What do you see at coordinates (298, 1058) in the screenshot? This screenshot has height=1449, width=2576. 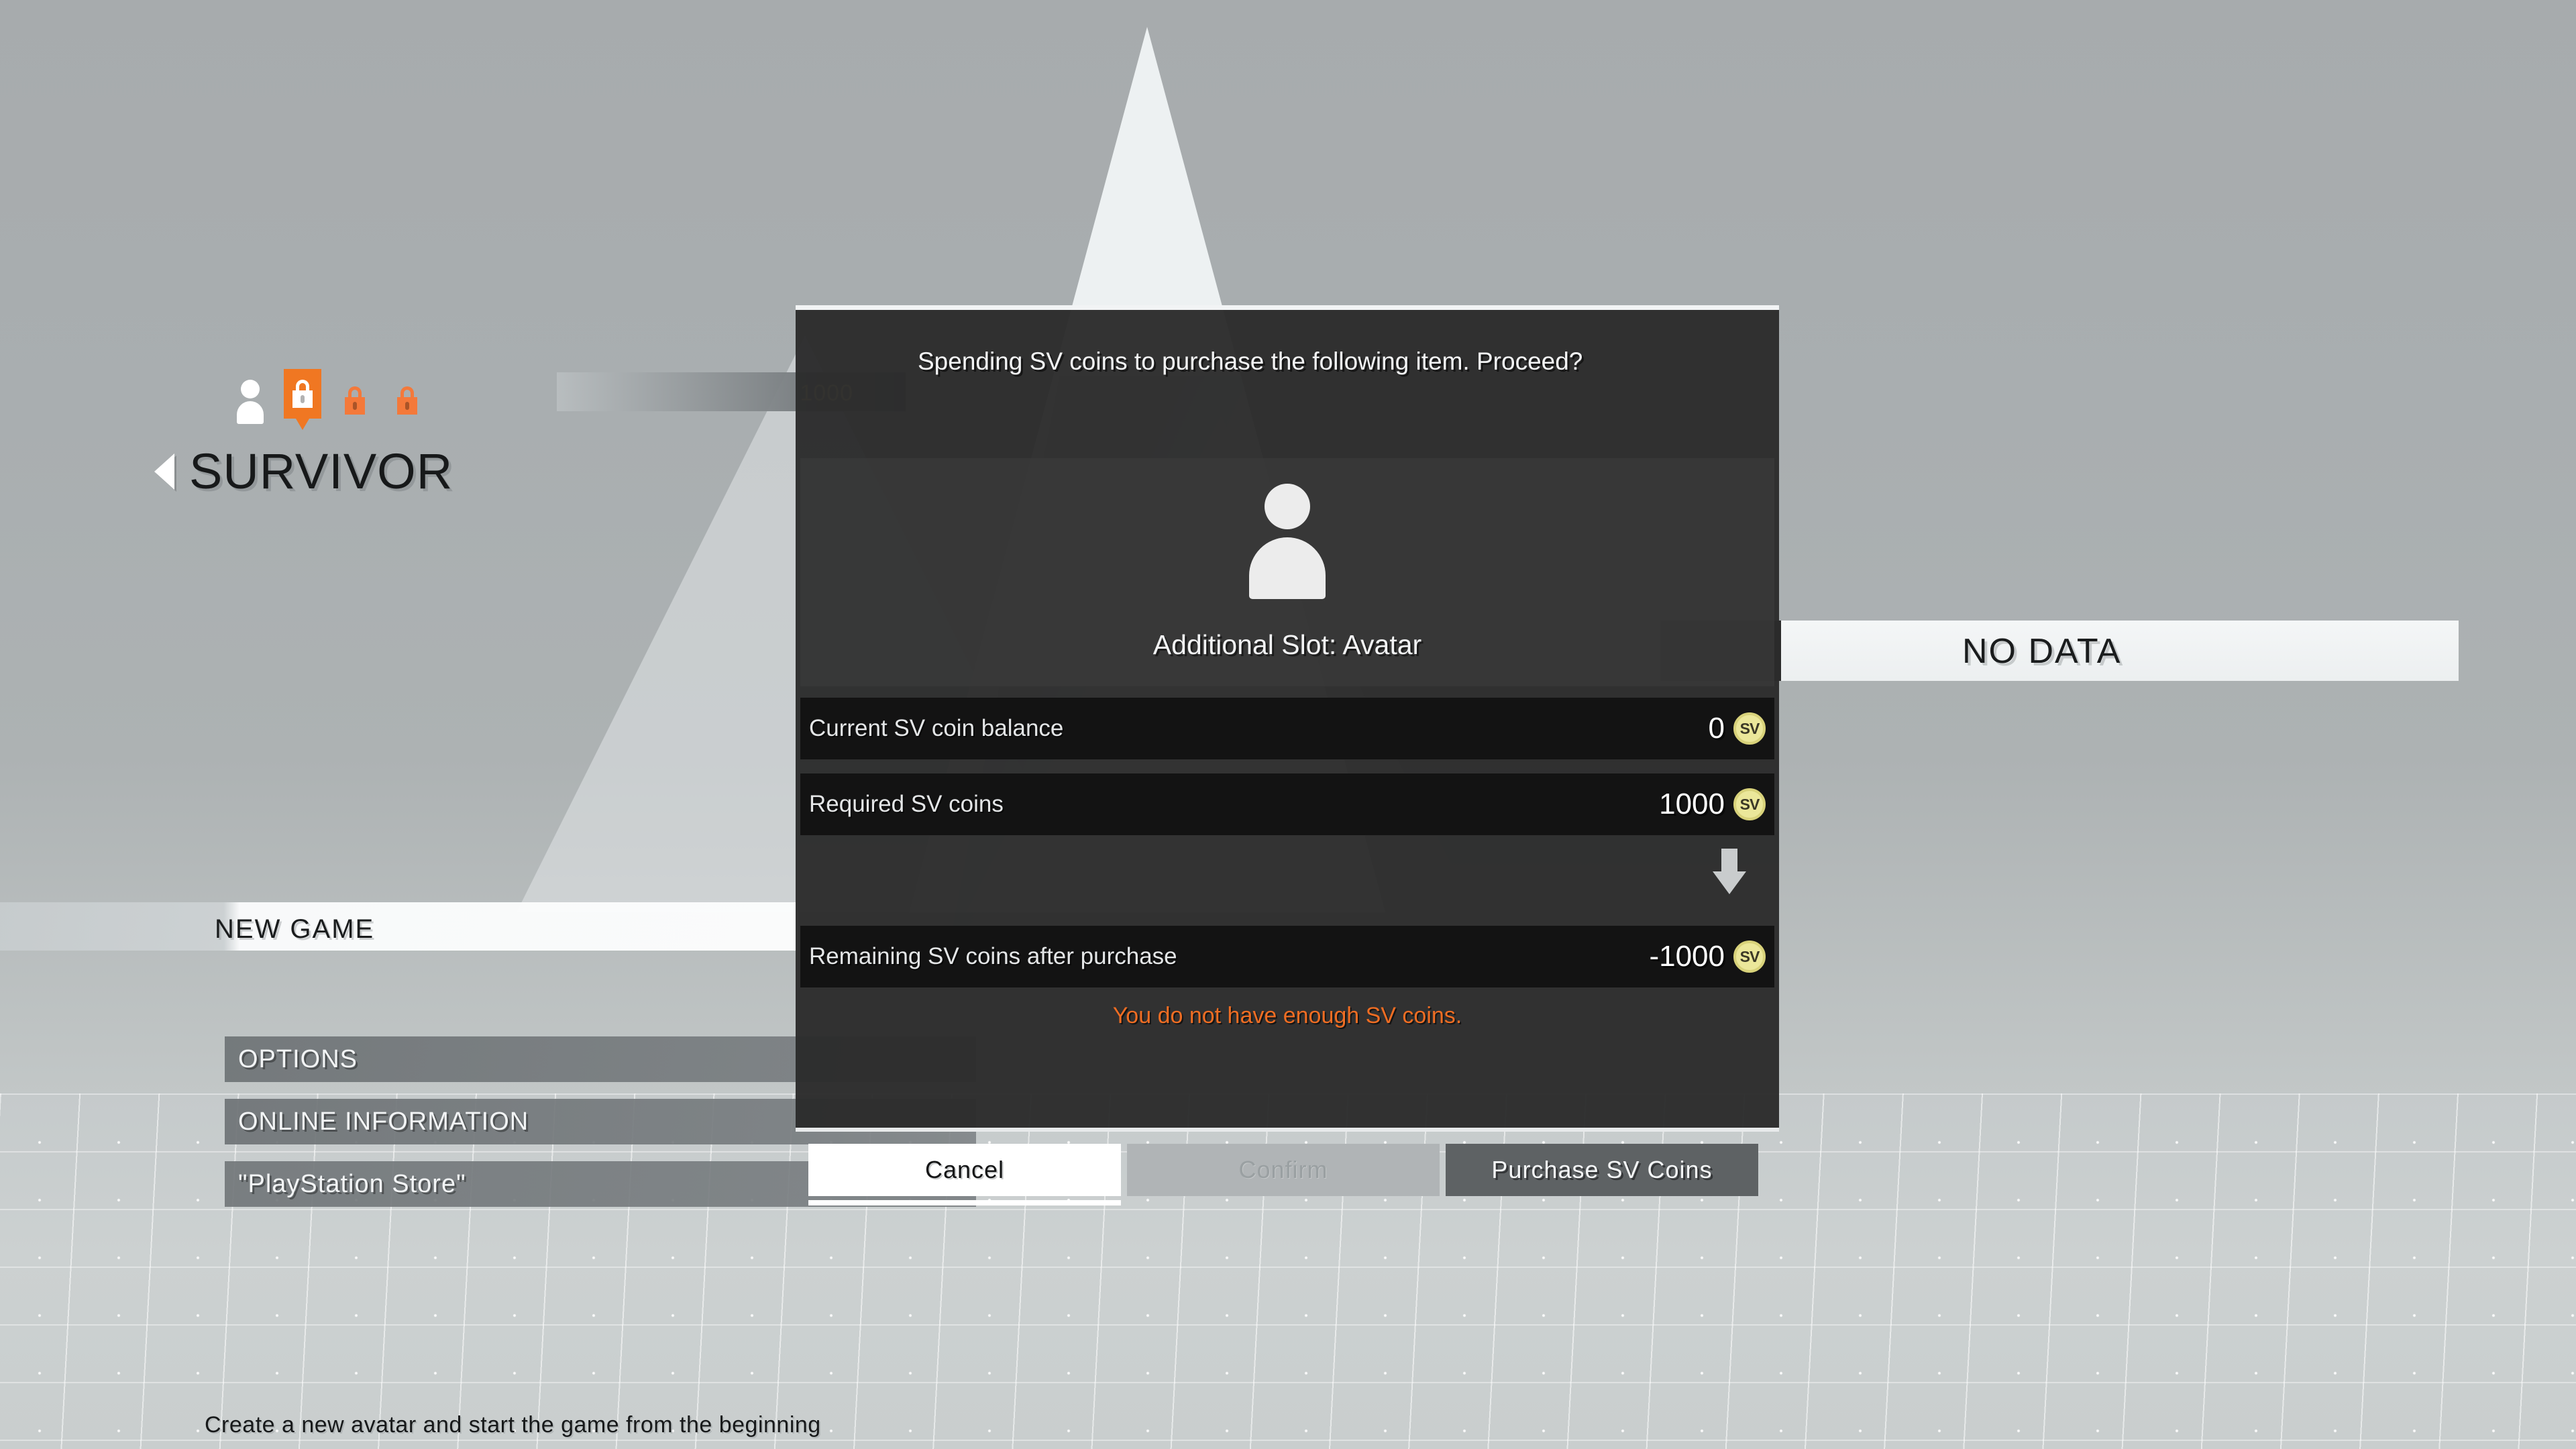 I see `menu-item-label: OPTIONS` at bounding box center [298, 1058].